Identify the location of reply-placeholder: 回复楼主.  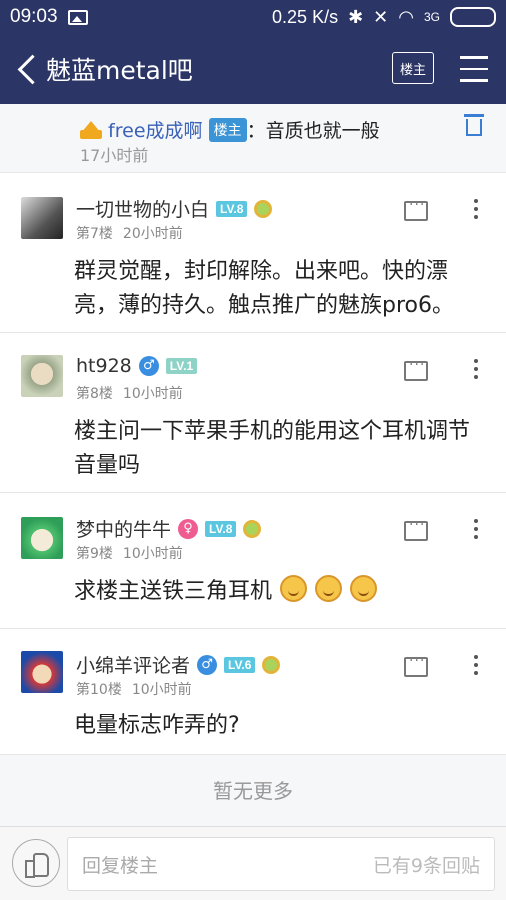
(120, 865).